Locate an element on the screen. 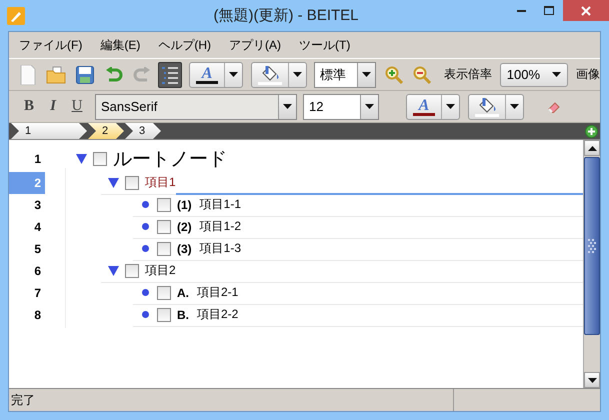 This screenshot has width=609, height=420. list-icon is located at coordinates (170, 74).